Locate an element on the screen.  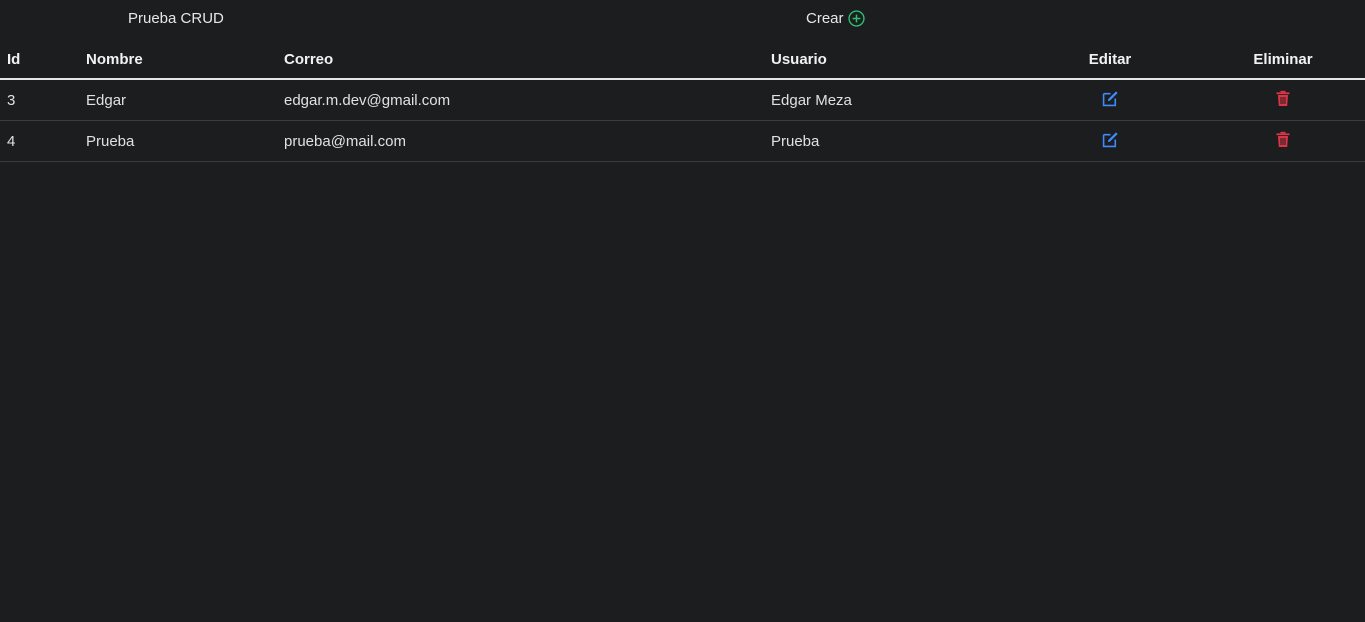
table-row: 3 Edgar edgar.m.dev@gmail.com Edgar Meza is located at coordinates (682, 100).